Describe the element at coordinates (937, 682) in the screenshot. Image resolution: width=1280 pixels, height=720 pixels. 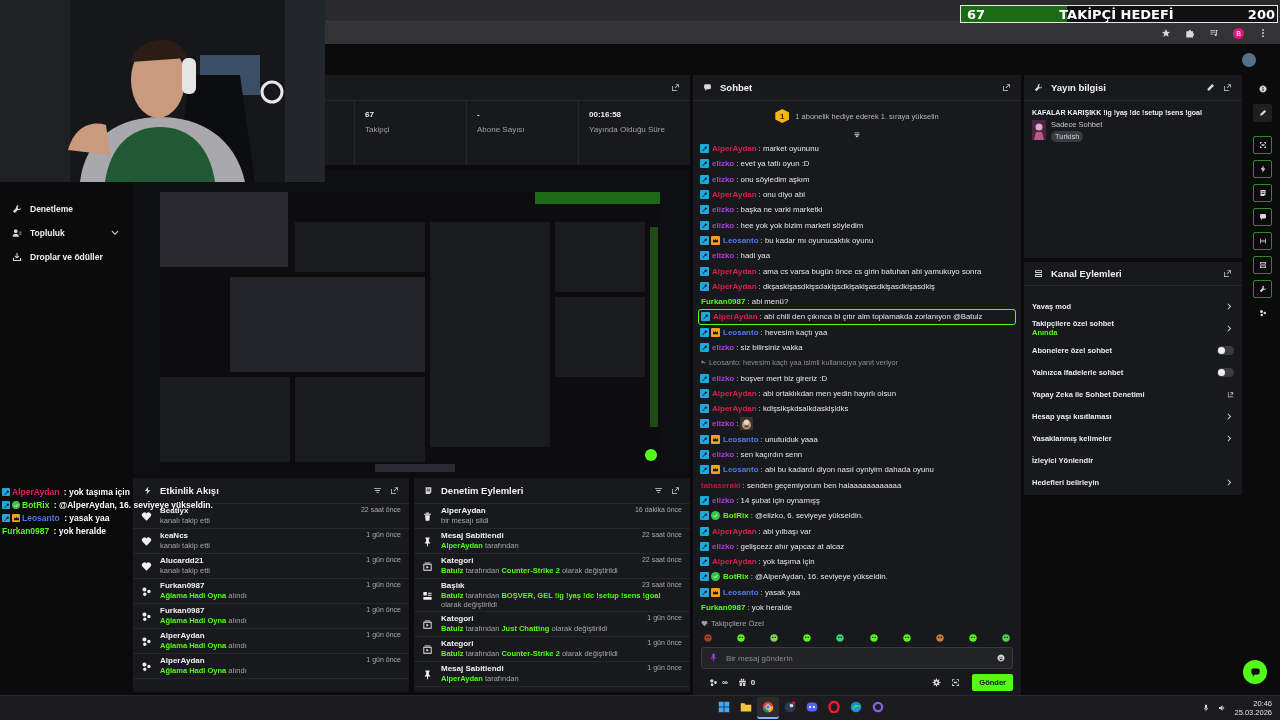
I see `settings-icon` at that location.